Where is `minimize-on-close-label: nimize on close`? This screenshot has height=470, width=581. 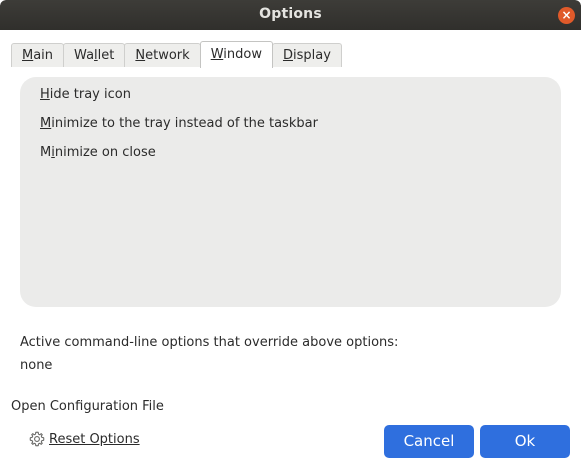
minimize-on-close-label: nimize on close is located at coordinates (105, 152).